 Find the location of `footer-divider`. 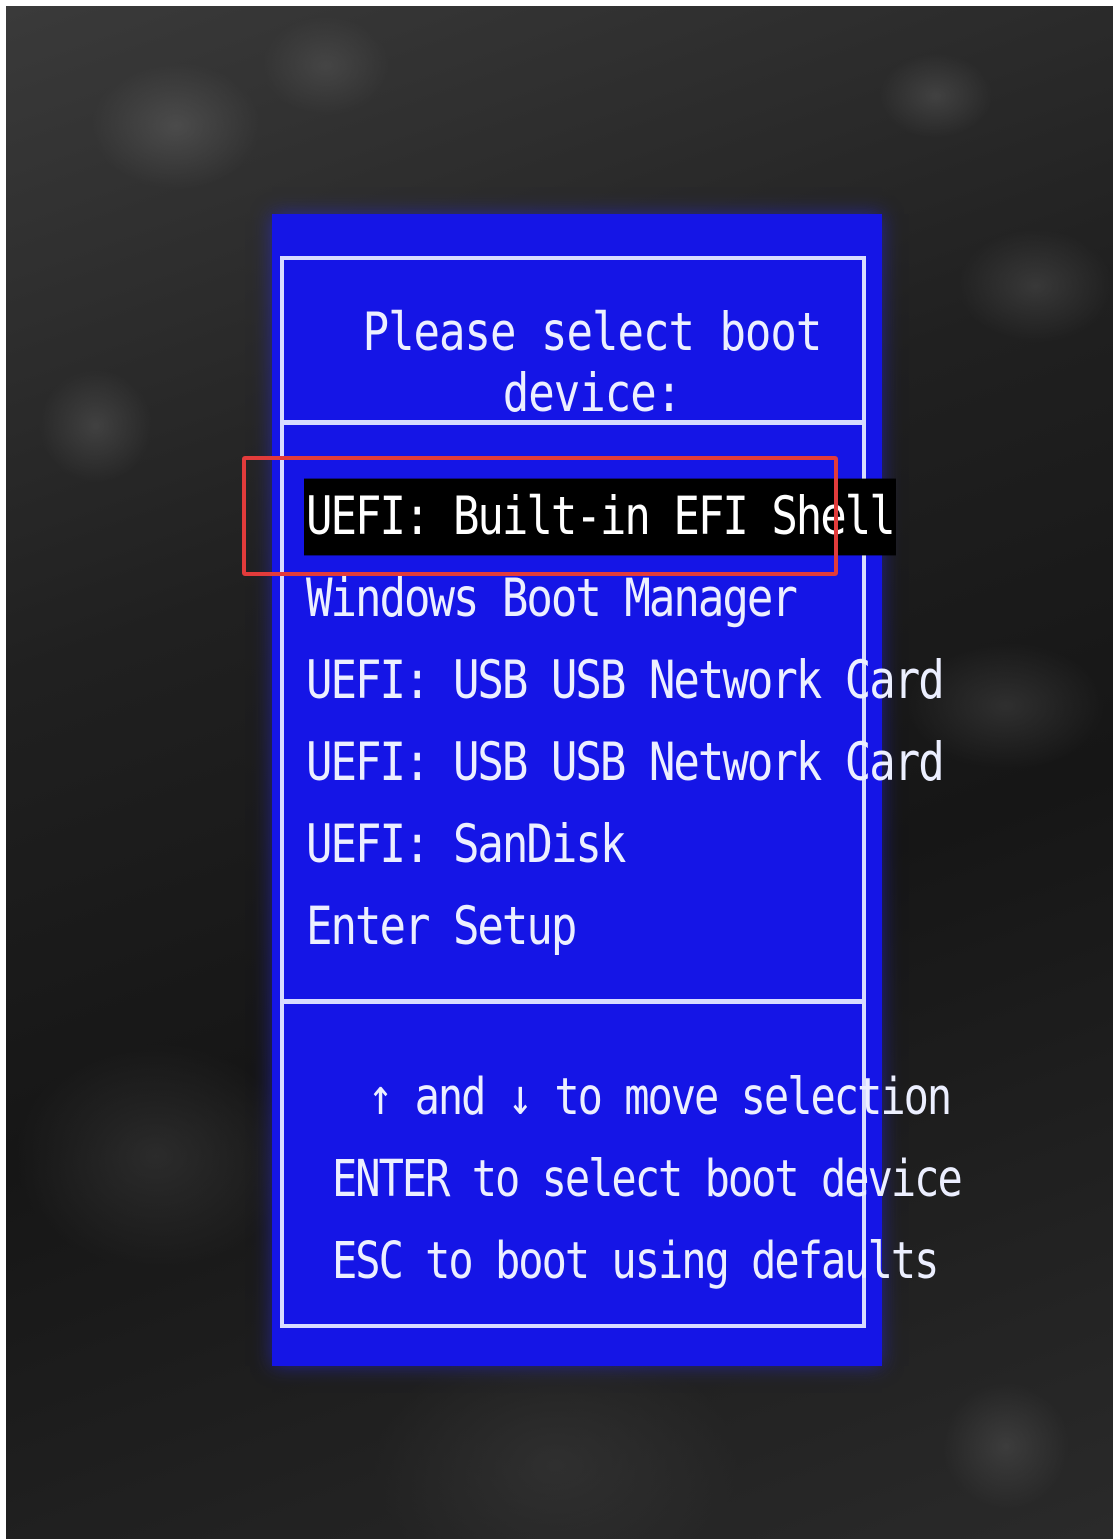

footer-divider is located at coordinates (573, 1001).